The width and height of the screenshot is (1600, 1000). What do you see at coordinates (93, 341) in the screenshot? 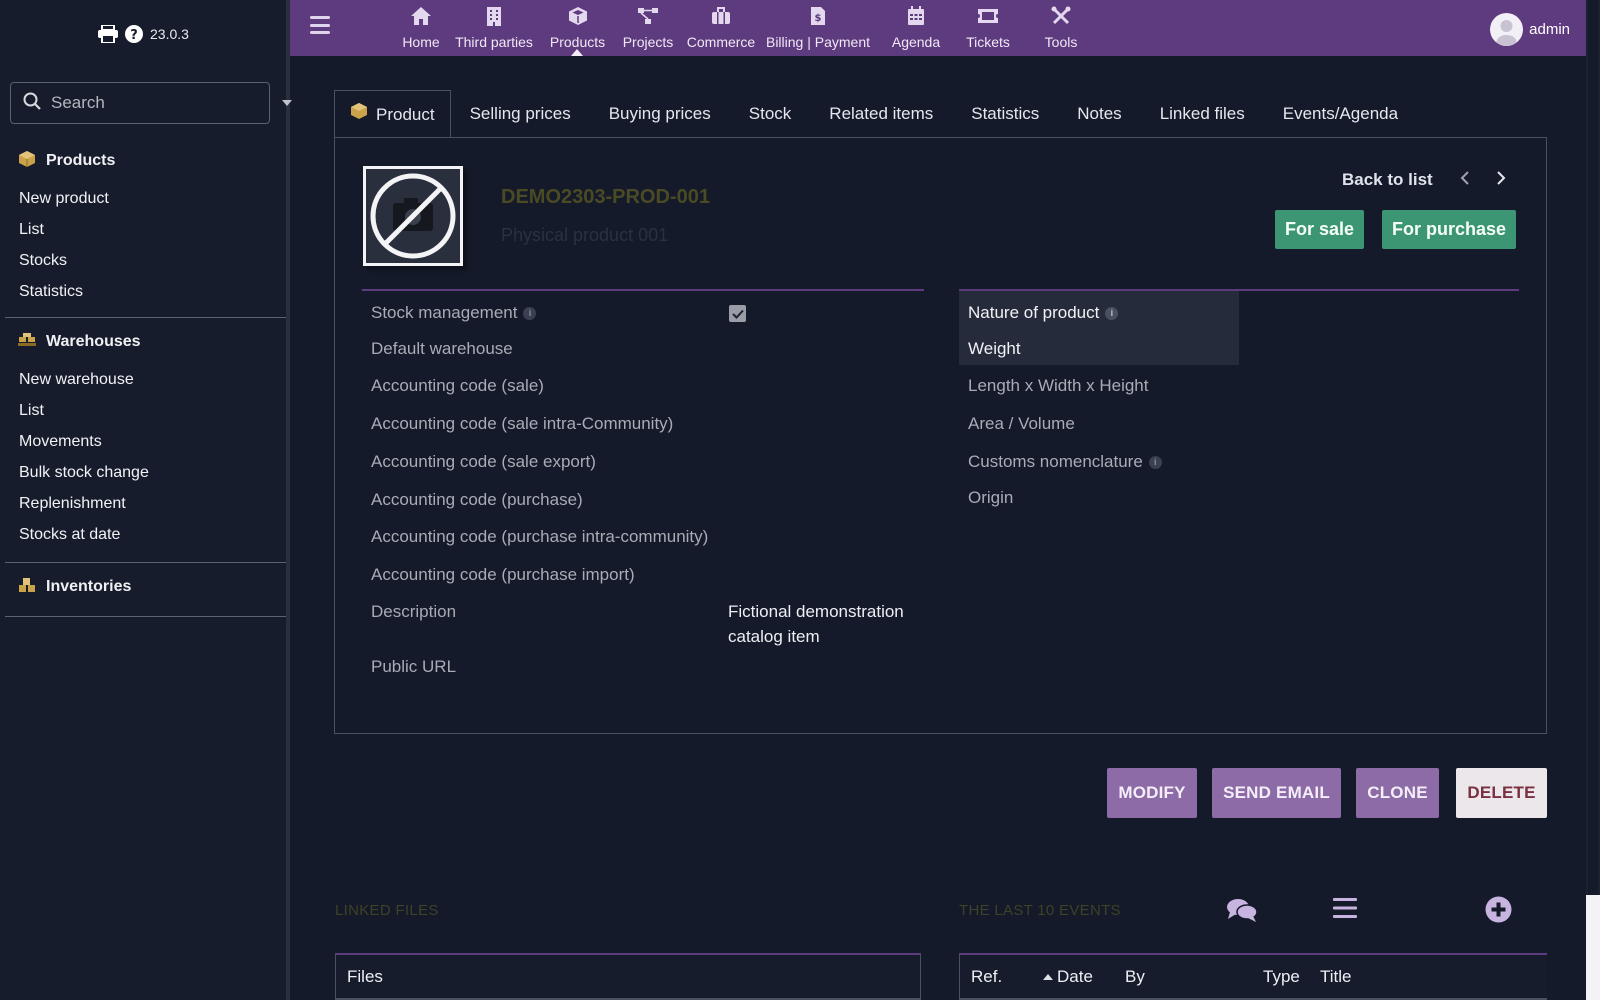
I see `menu-title-label: Warehouses` at bounding box center [93, 341].